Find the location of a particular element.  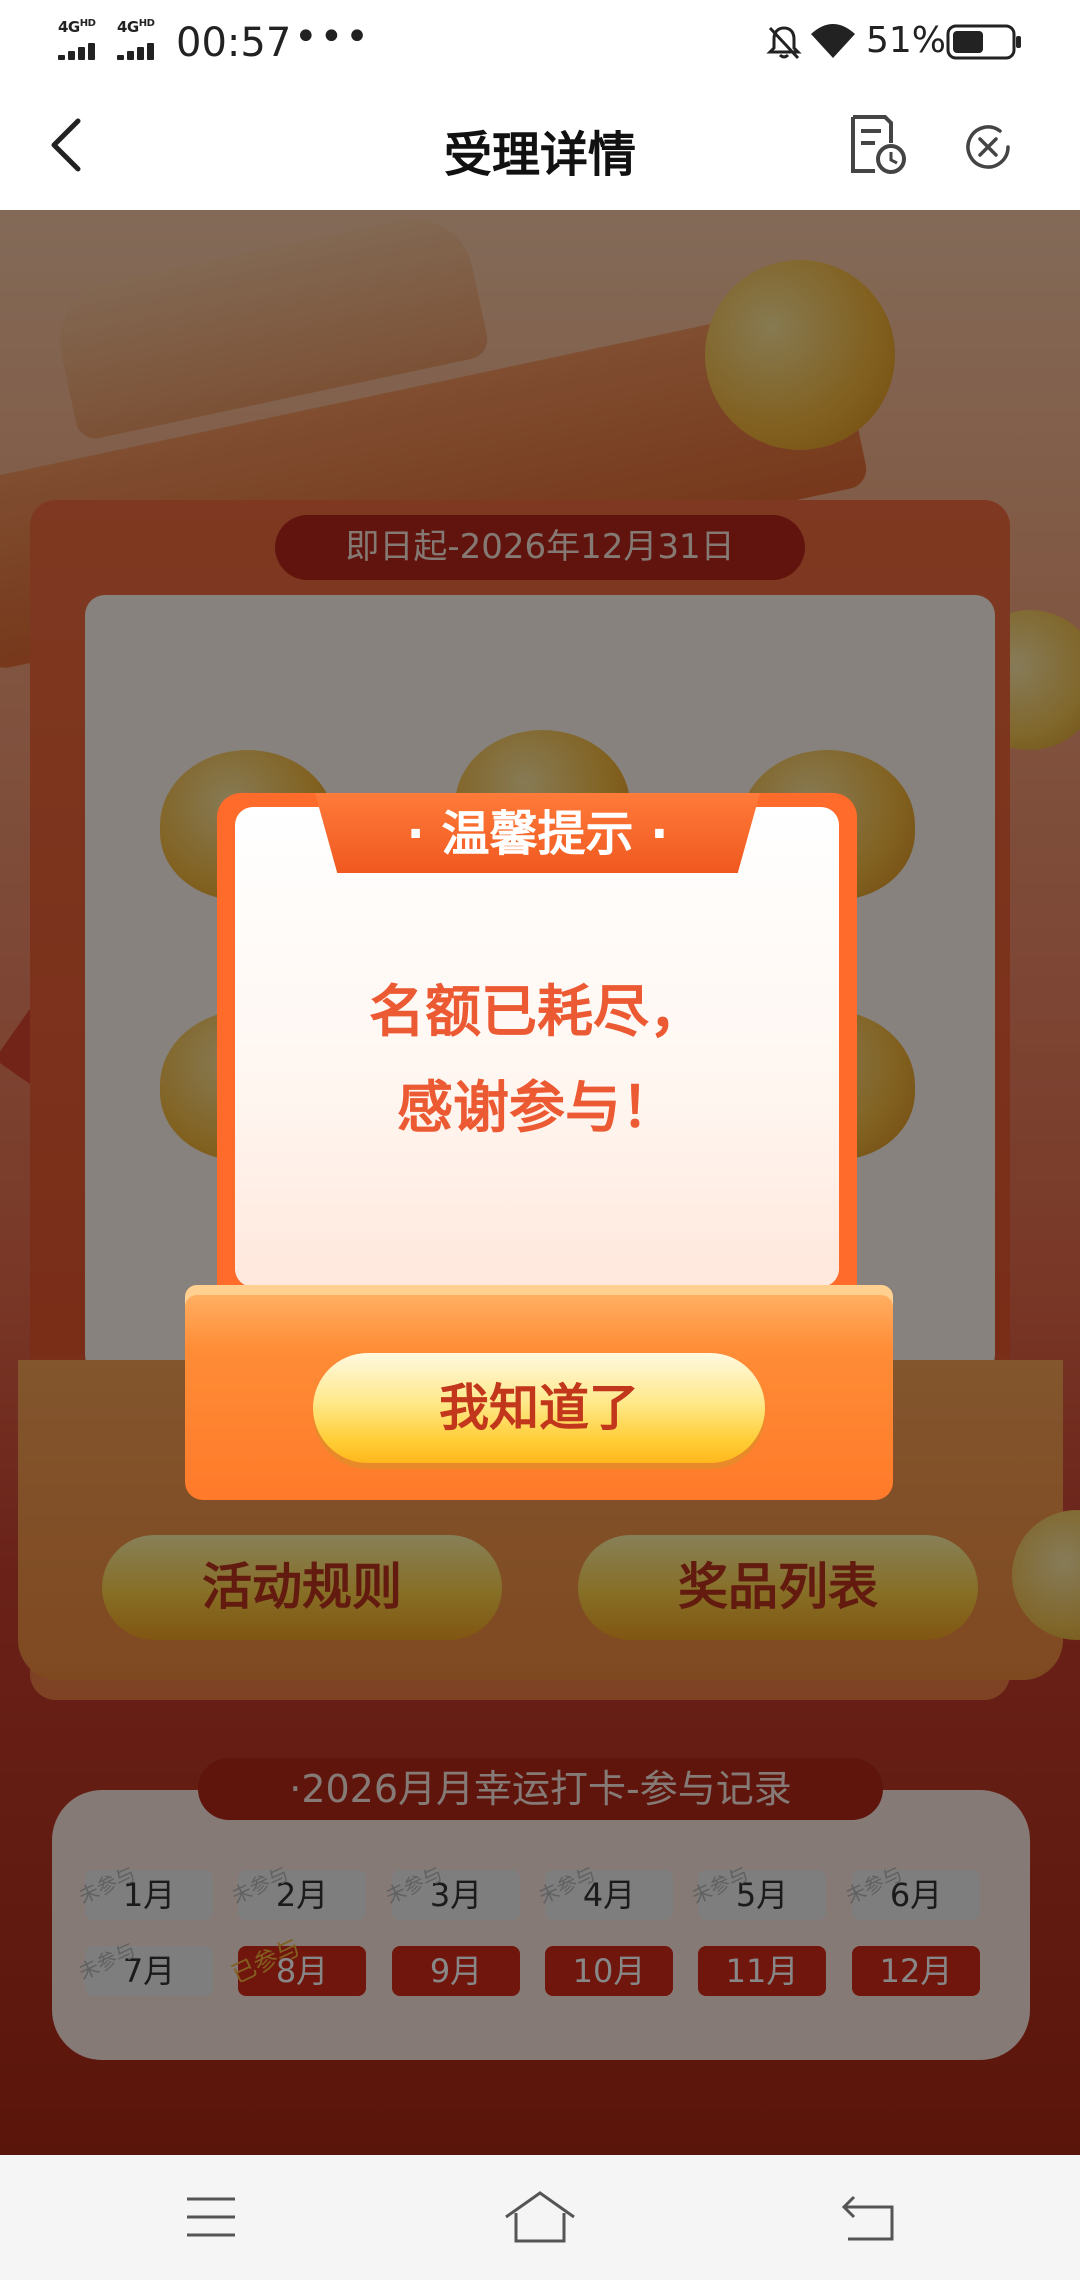

status-bar: 4GHD 4GHD 00:57 ••• 51% is located at coordinates (540, 42).